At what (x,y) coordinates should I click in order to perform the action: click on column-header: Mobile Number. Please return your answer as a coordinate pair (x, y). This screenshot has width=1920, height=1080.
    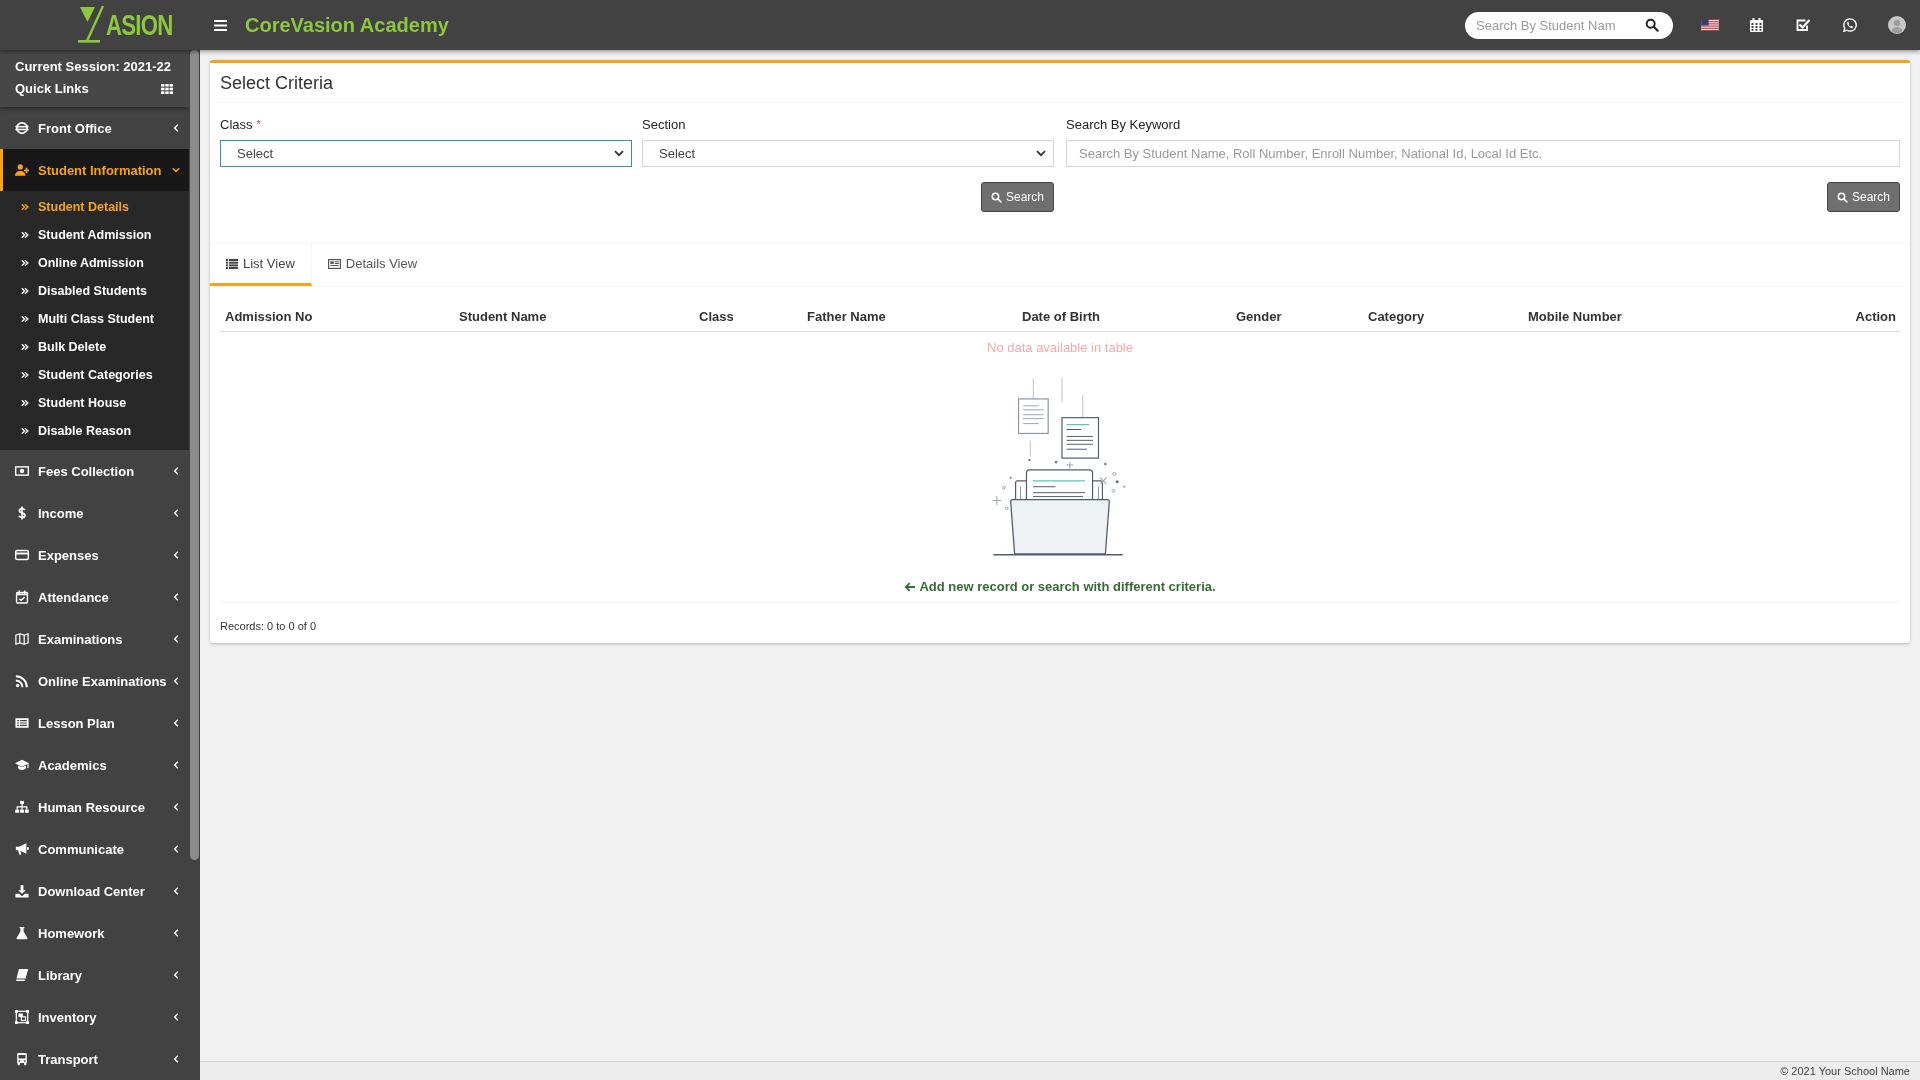
    Looking at the image, I should click on (1575, 316).